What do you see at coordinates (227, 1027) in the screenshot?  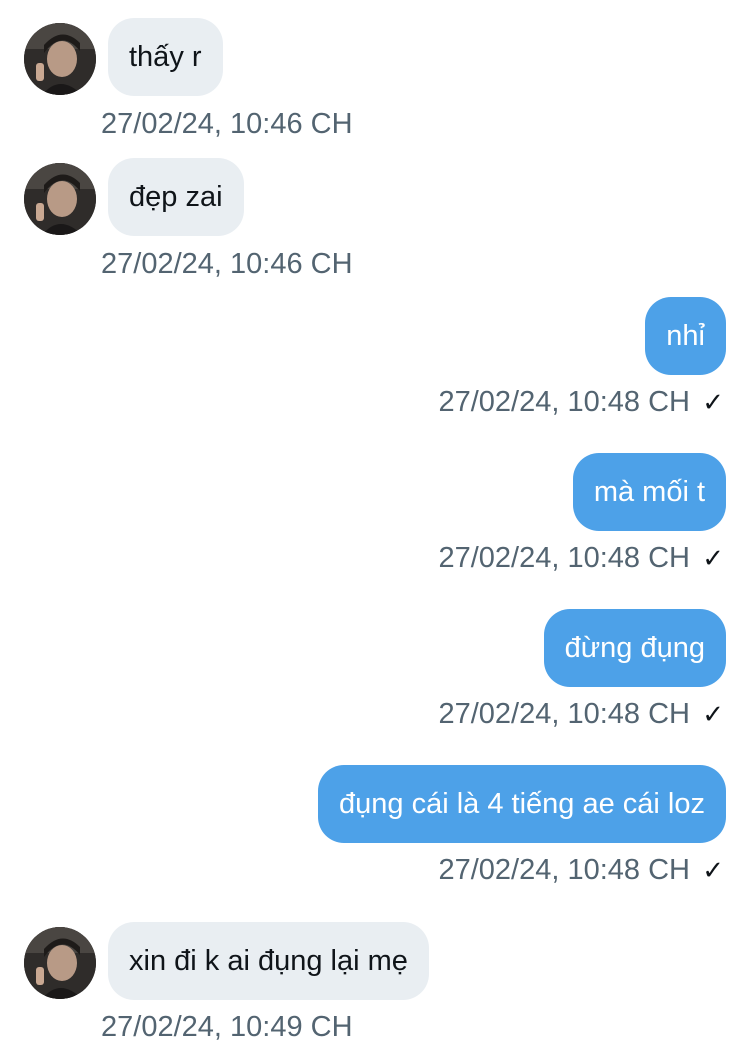 I see `message-timestamp: 27/02/24, 10:49 CH` at bounding box center [227, 1027].